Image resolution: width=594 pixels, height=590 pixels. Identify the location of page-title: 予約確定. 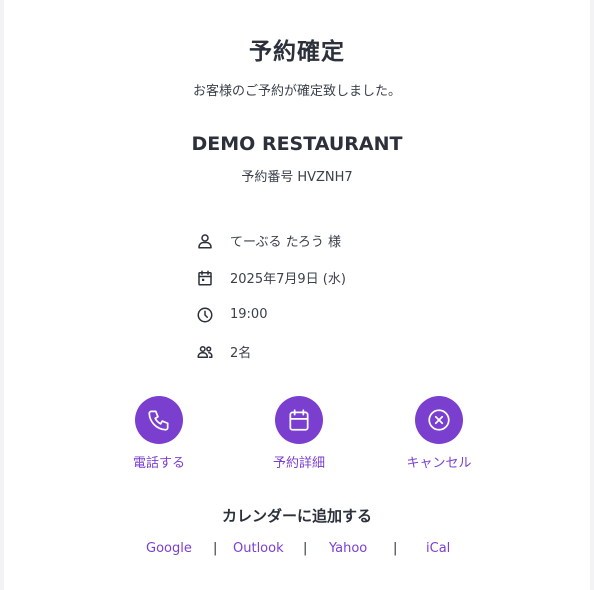
(297, 52).